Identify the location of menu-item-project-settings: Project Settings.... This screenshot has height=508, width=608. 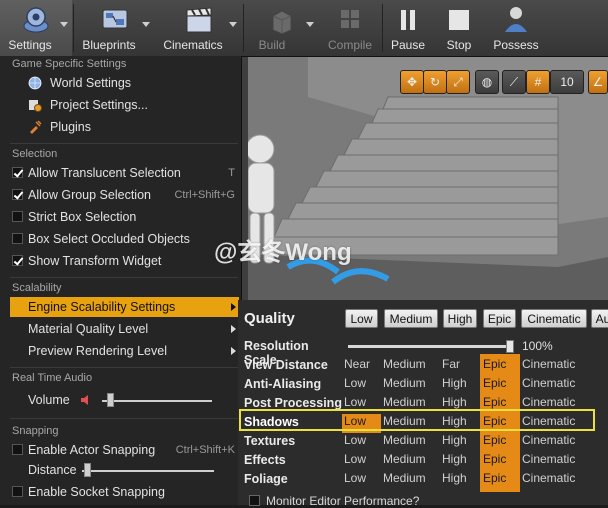
(124, 105).